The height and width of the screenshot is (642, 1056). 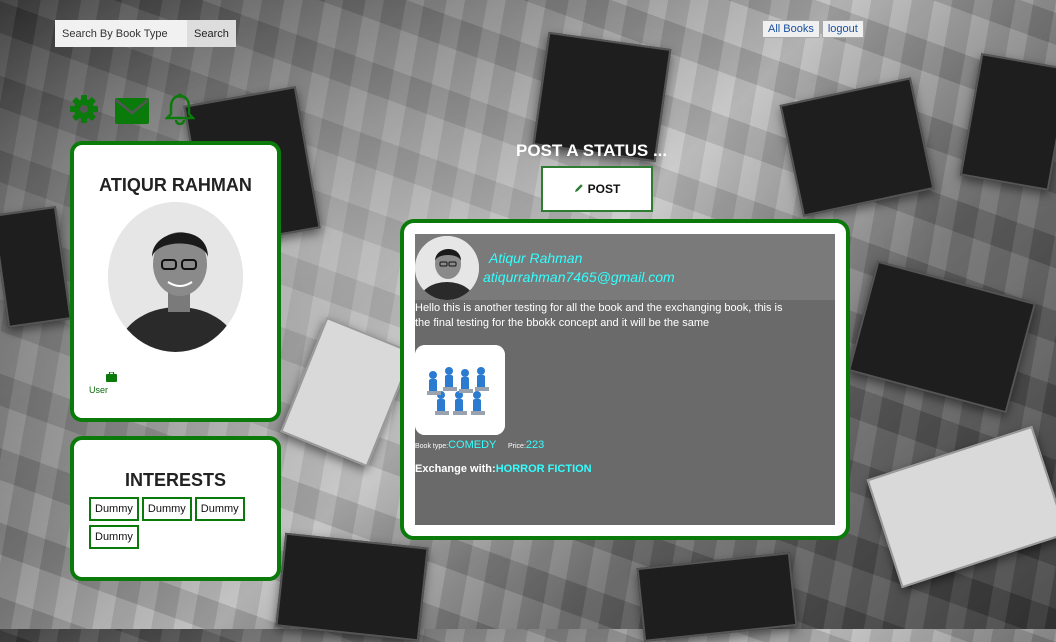 I want to click on post-button: POST, so click(x=597, y=189).